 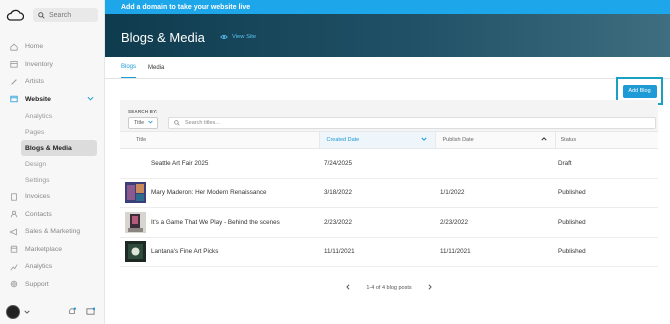 I want to click on website-icon, so click(x=13, y=99).